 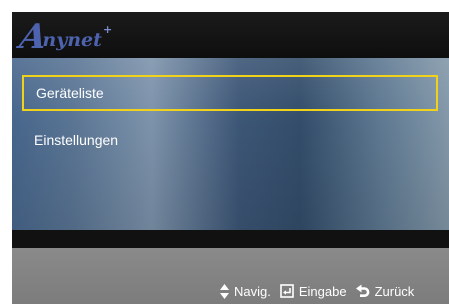 I want to click on menu-item-geraeteliste: Geräteliste, so click(x=230, y=93).